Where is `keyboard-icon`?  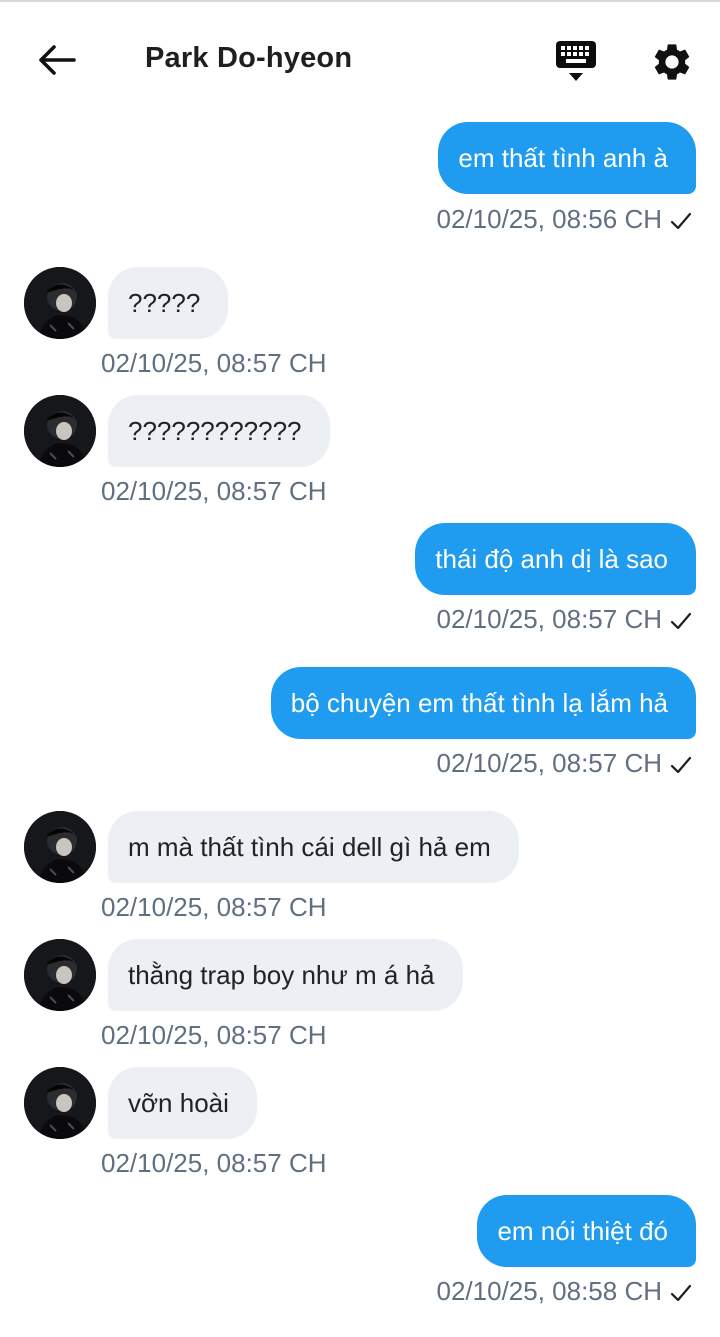 keyboard-icon is located at coordinates (576, 61).